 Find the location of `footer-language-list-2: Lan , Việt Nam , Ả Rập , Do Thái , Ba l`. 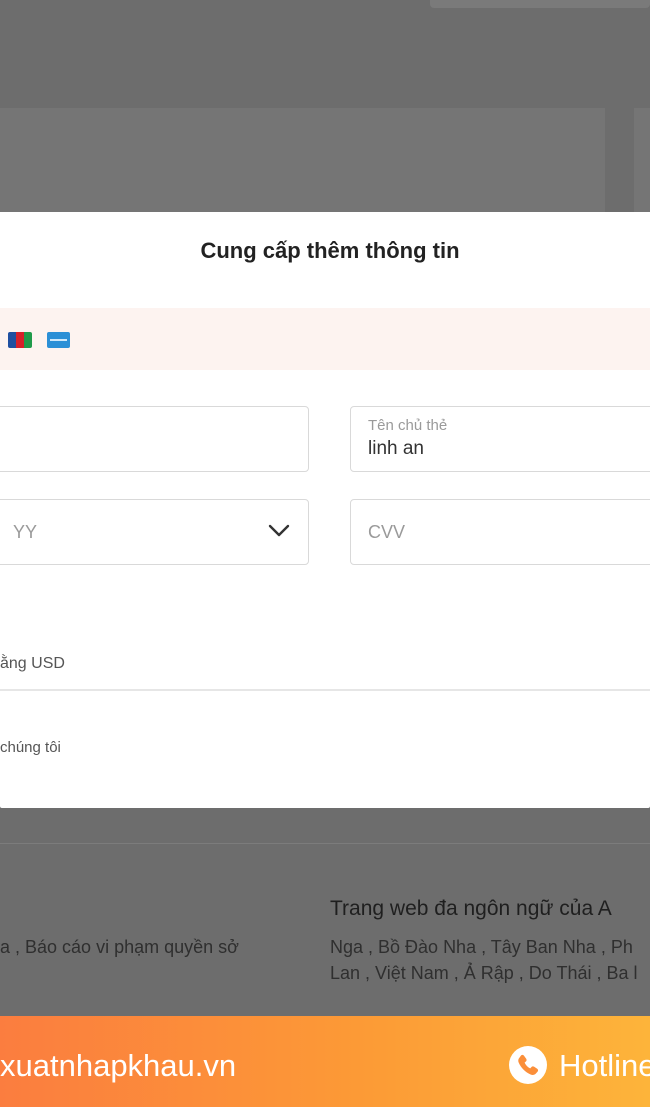

footer-language-list-2: Lan , Việt Nam , Ả Rập , Do Thái , Ba l is located at coordinates (484, 973).